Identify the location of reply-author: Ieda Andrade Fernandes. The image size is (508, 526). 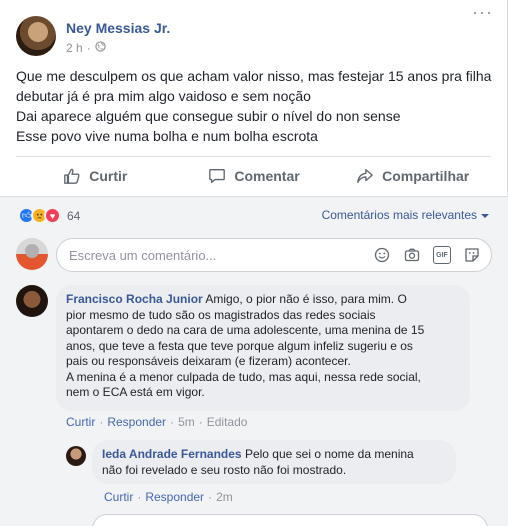
(172, 454).